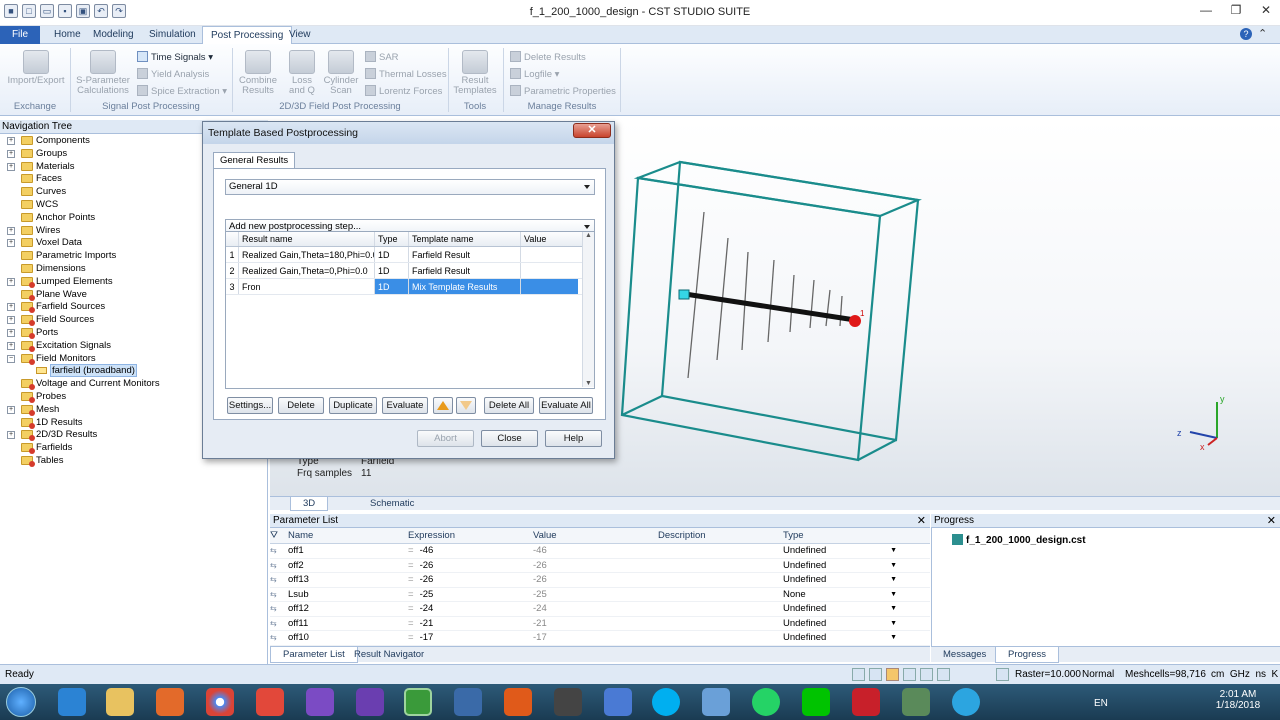 The width and height of the screenshot is (1280, 720). I want to click on scroll-down-icon: ▼, so click(588, 383).